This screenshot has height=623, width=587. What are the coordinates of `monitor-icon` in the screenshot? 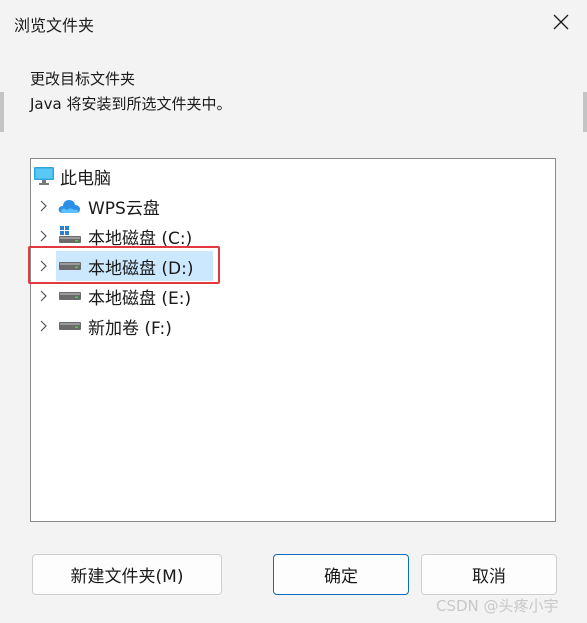 It's located at (44, 176).